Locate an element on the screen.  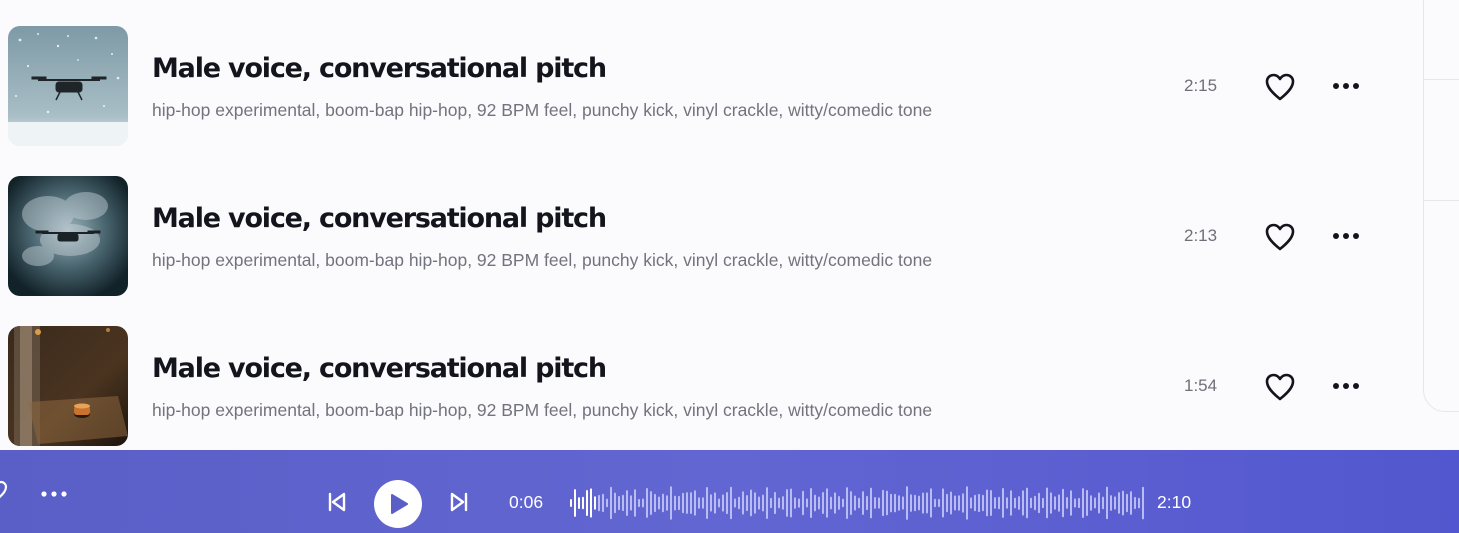
elapsed-time: 0:06 is located at coordinates (526, 502).